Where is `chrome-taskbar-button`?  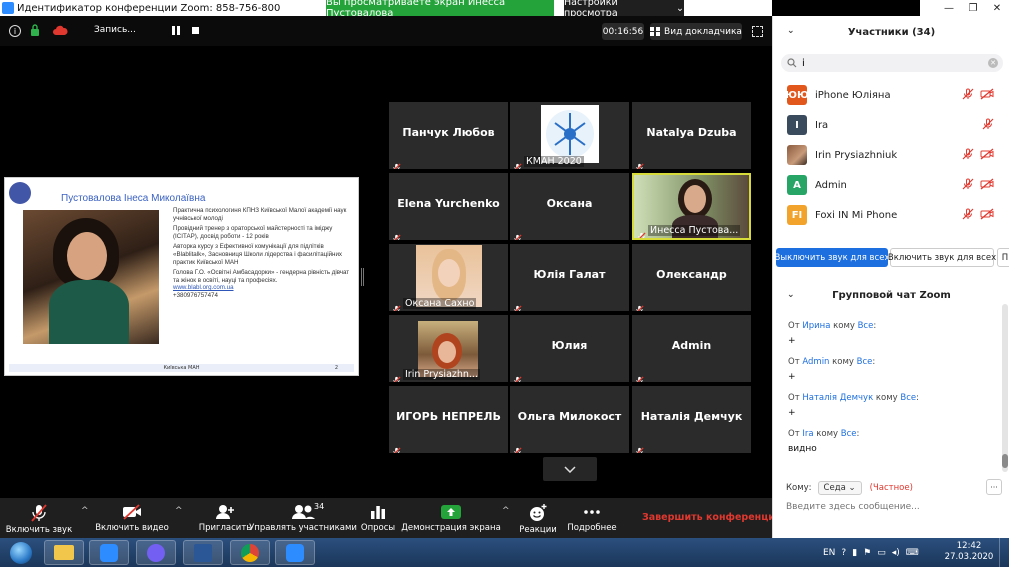
chrome-taskbar-button is located at coordinates (250, 552).